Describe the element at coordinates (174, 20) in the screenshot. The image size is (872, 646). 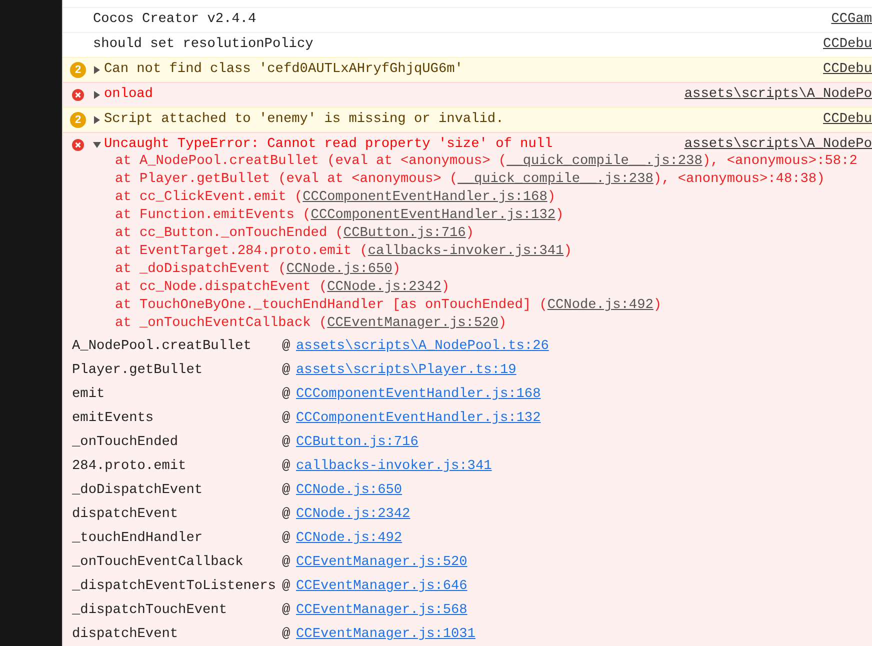
I see `message-text: Cocos Creator v2.4.4` at that location.